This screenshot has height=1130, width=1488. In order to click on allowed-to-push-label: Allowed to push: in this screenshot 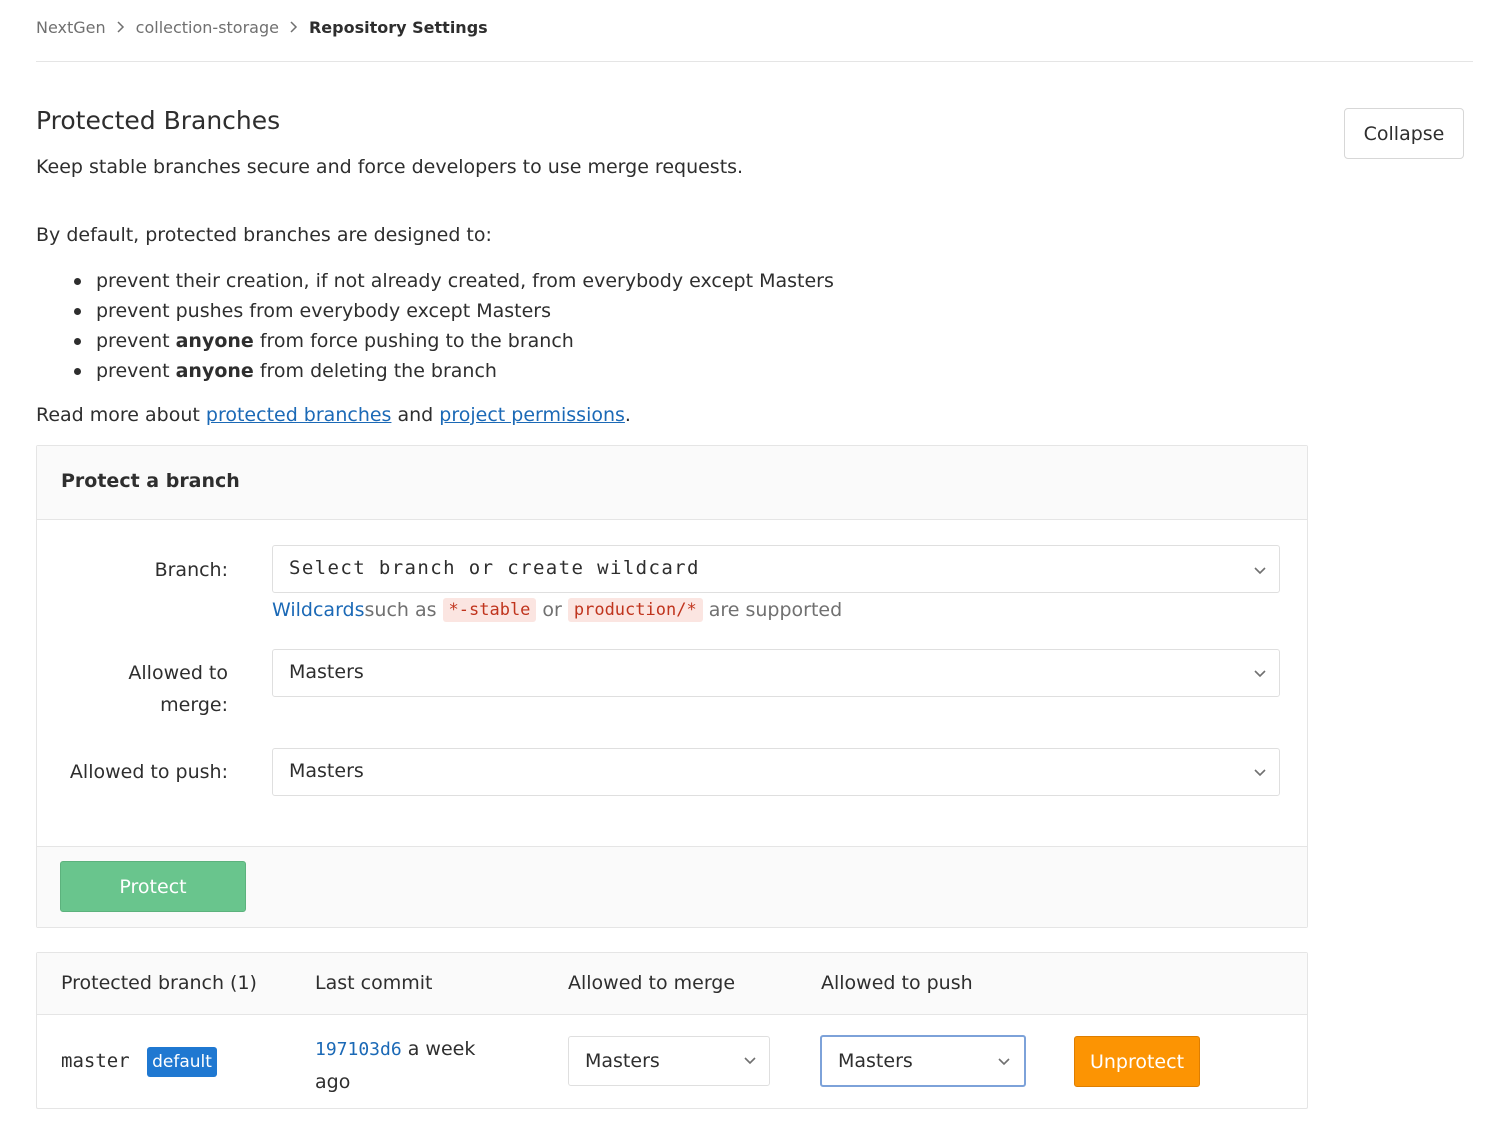, I will do `click(148, 772)`.